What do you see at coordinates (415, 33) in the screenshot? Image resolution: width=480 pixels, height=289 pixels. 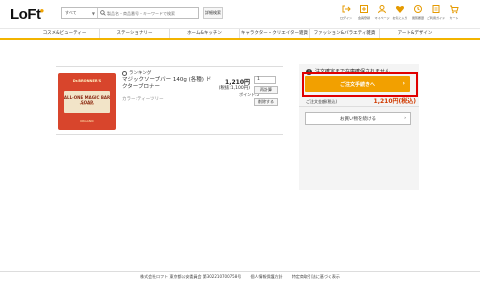 I see `nav-item-art-design: アート&デザイン` at bounding box center [415, 33].